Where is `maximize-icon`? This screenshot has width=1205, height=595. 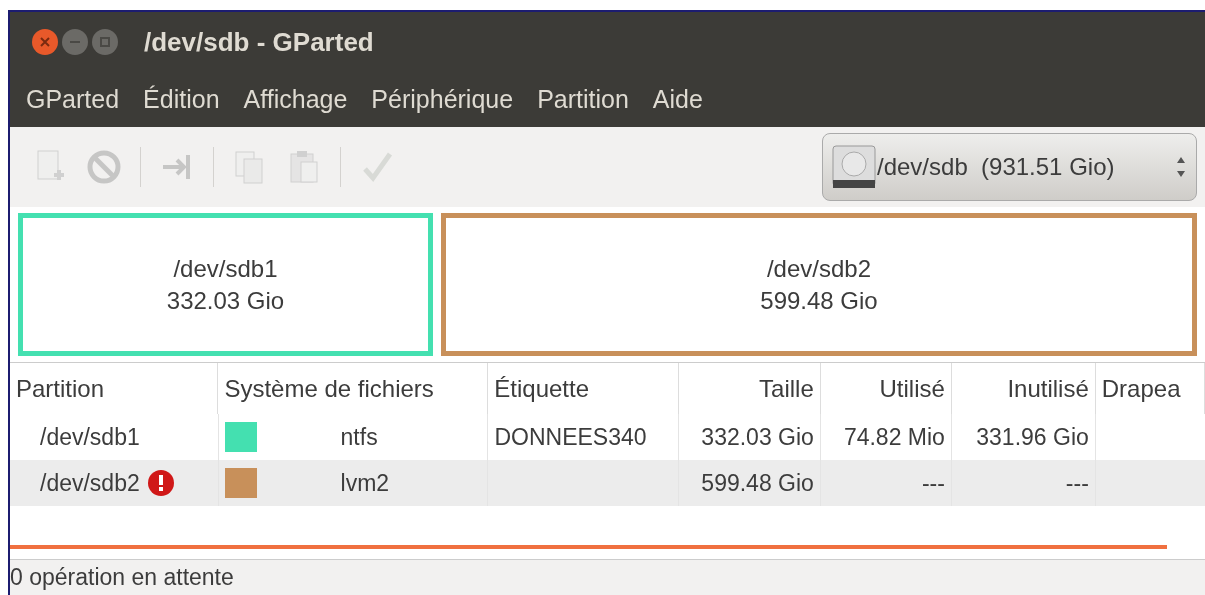
maximize-icon is located at coordinates (105, 42).